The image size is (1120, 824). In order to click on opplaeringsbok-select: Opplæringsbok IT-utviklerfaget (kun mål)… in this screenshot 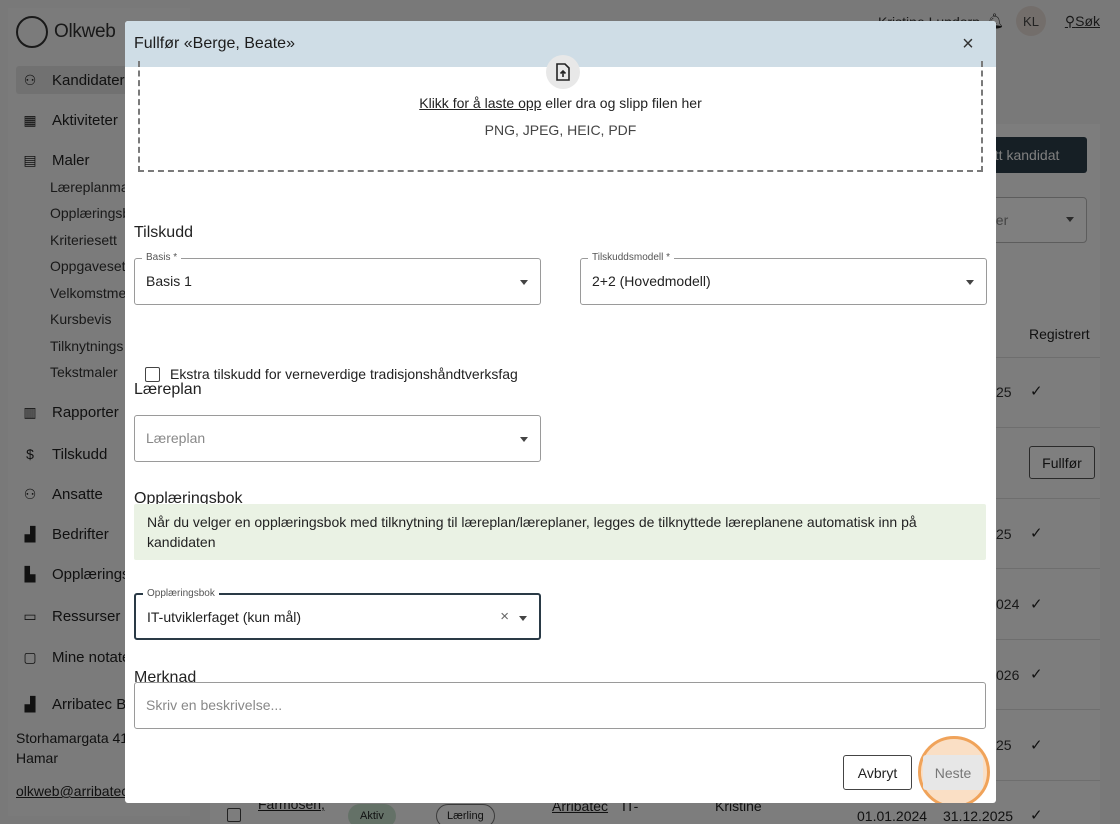, I will do `click(337, 614)`.